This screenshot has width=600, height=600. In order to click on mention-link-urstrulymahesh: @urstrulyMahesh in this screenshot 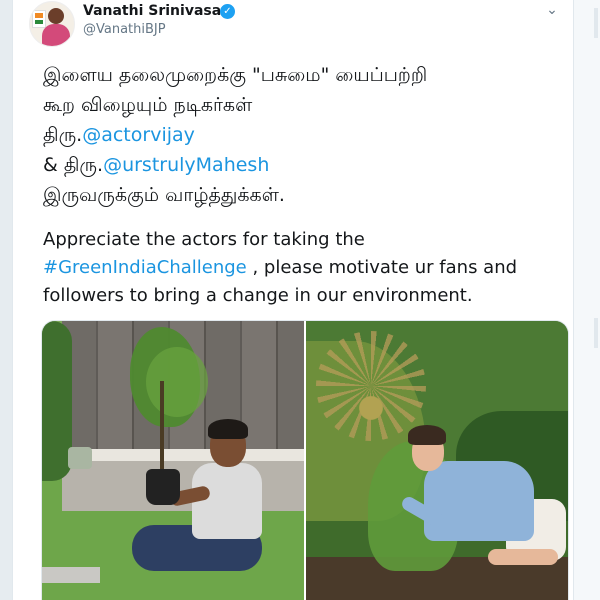, I will do `click(186, 165)`.